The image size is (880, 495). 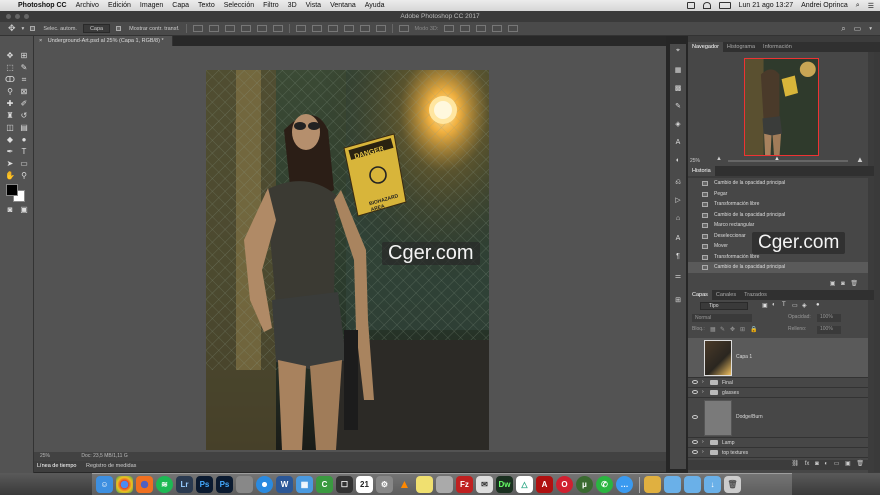 What do you see at coordinates (87, 5) in the screenshot?
I see `menu-archivo: Archivo` at bounding box center [87, 5].